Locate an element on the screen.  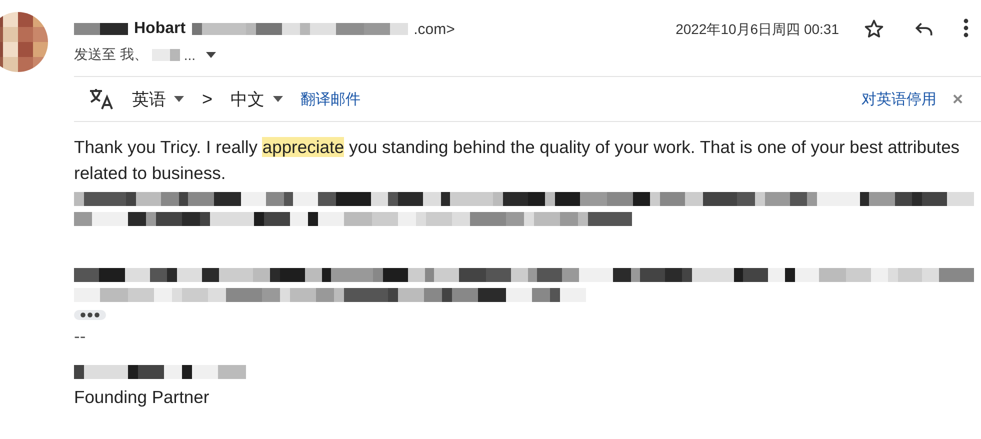
show-trimmed-button is located at coordinates (90, 315).